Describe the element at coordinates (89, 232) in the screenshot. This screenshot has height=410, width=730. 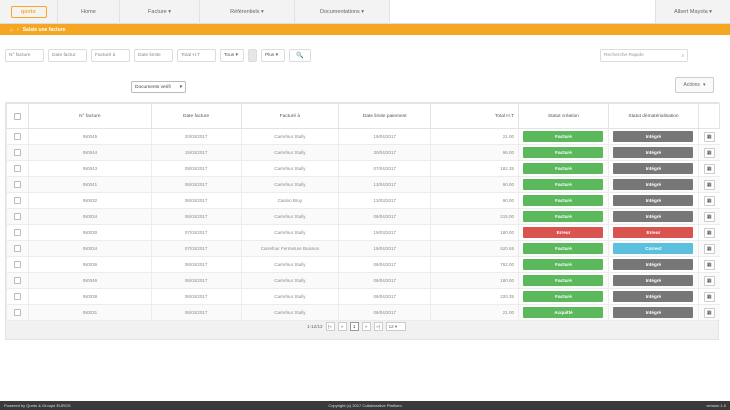
I see `cell-invoice-number: IN0030` at that location.